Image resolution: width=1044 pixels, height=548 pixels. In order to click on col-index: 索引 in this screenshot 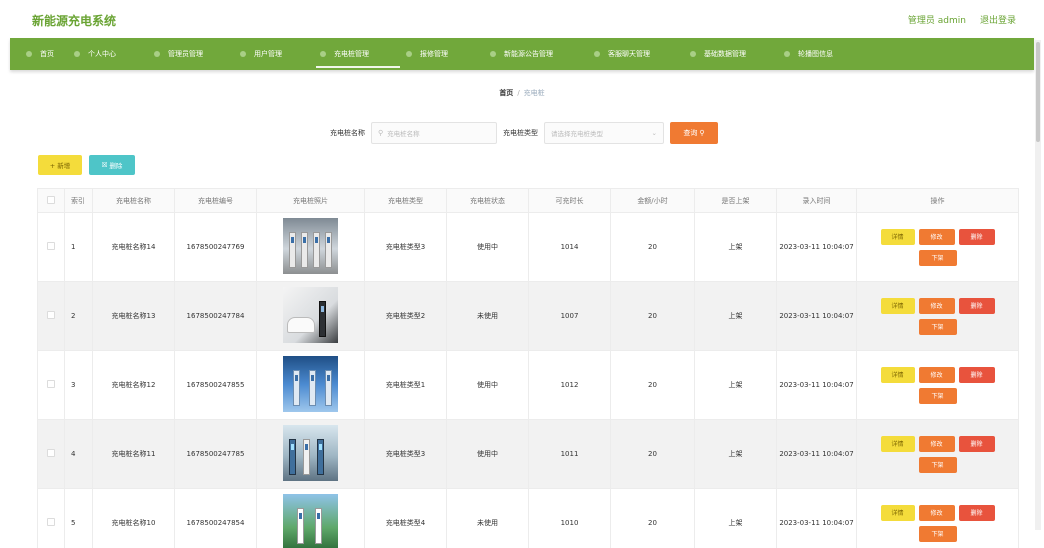, I will do `click(78, 200)`.